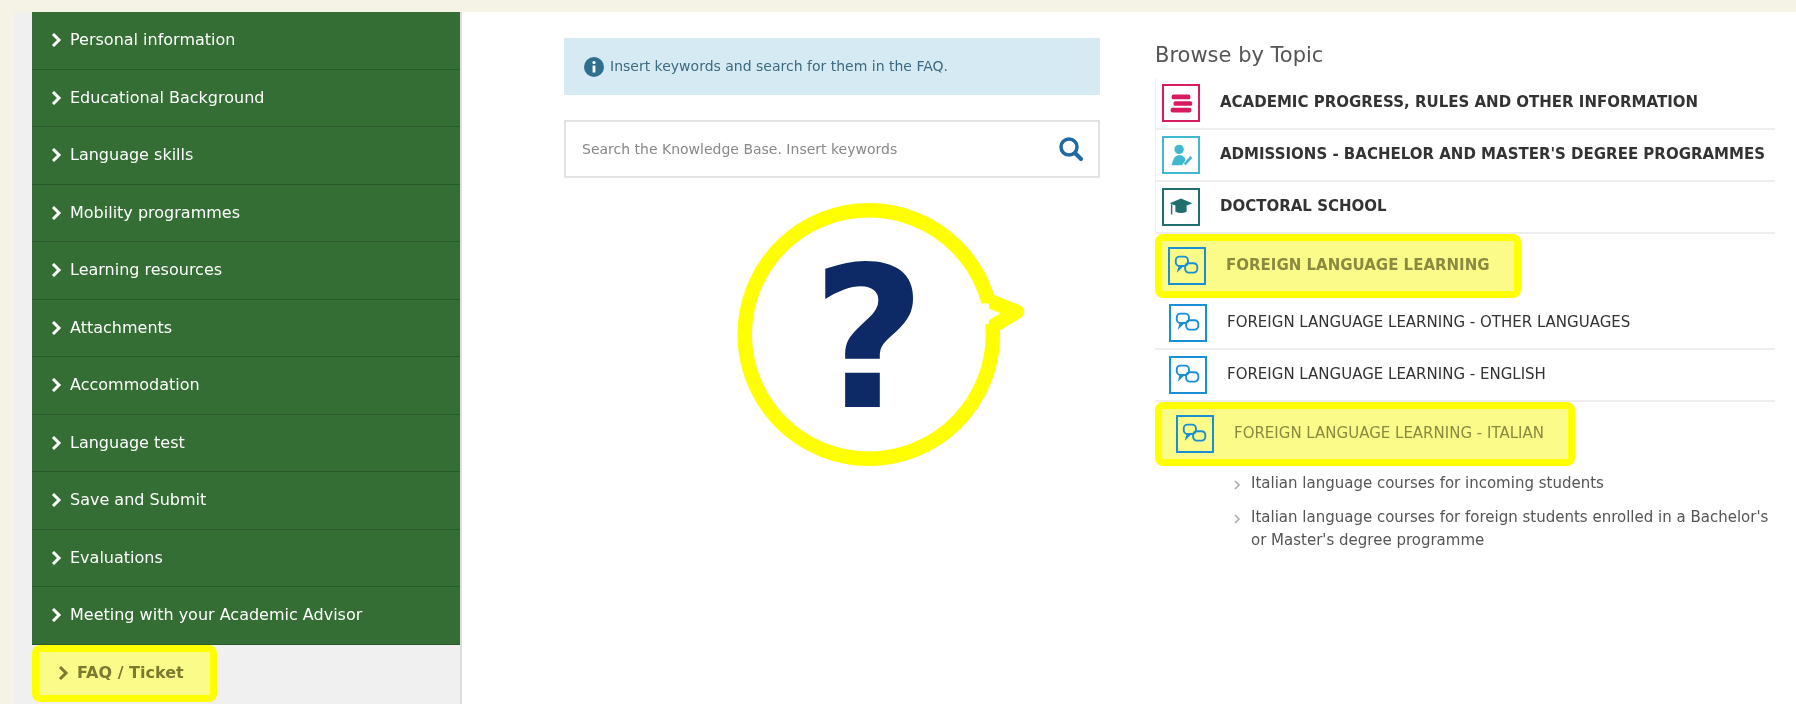 The height and width of the screenshot is (704, 1796). I want to click on search-field: Search the Knowledge Base. Insert keywords, so click(832, 149).